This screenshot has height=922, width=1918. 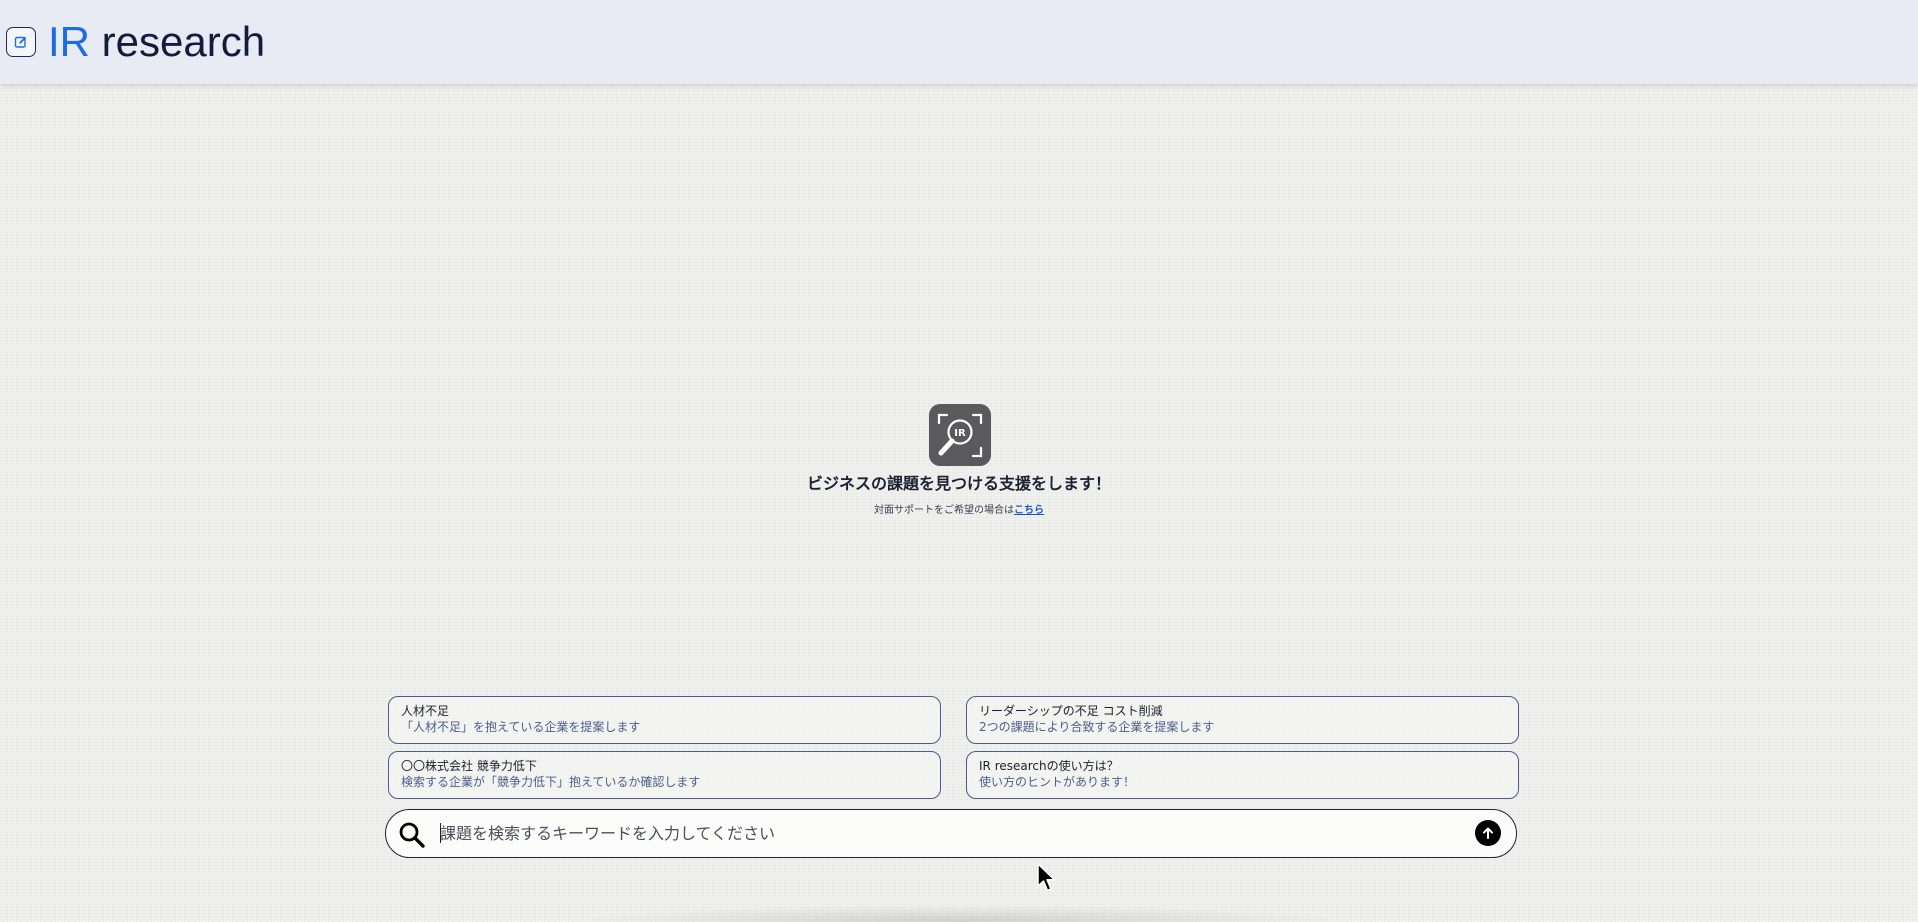 I want to click on search-bar, so click(x=951, y=833).